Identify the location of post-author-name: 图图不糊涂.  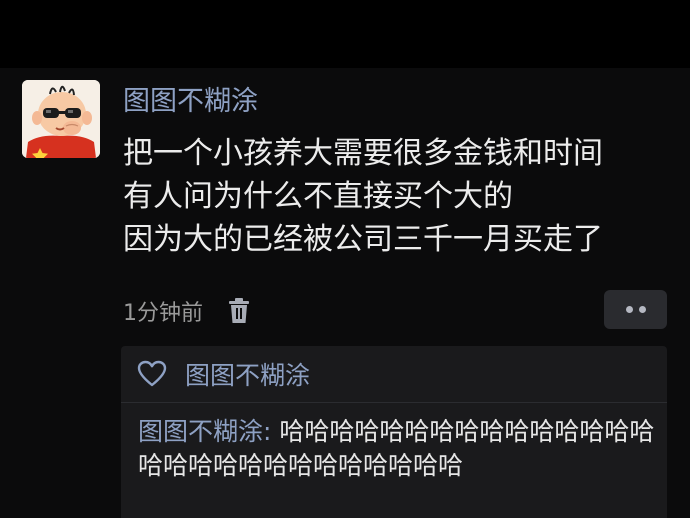
(190, 102).